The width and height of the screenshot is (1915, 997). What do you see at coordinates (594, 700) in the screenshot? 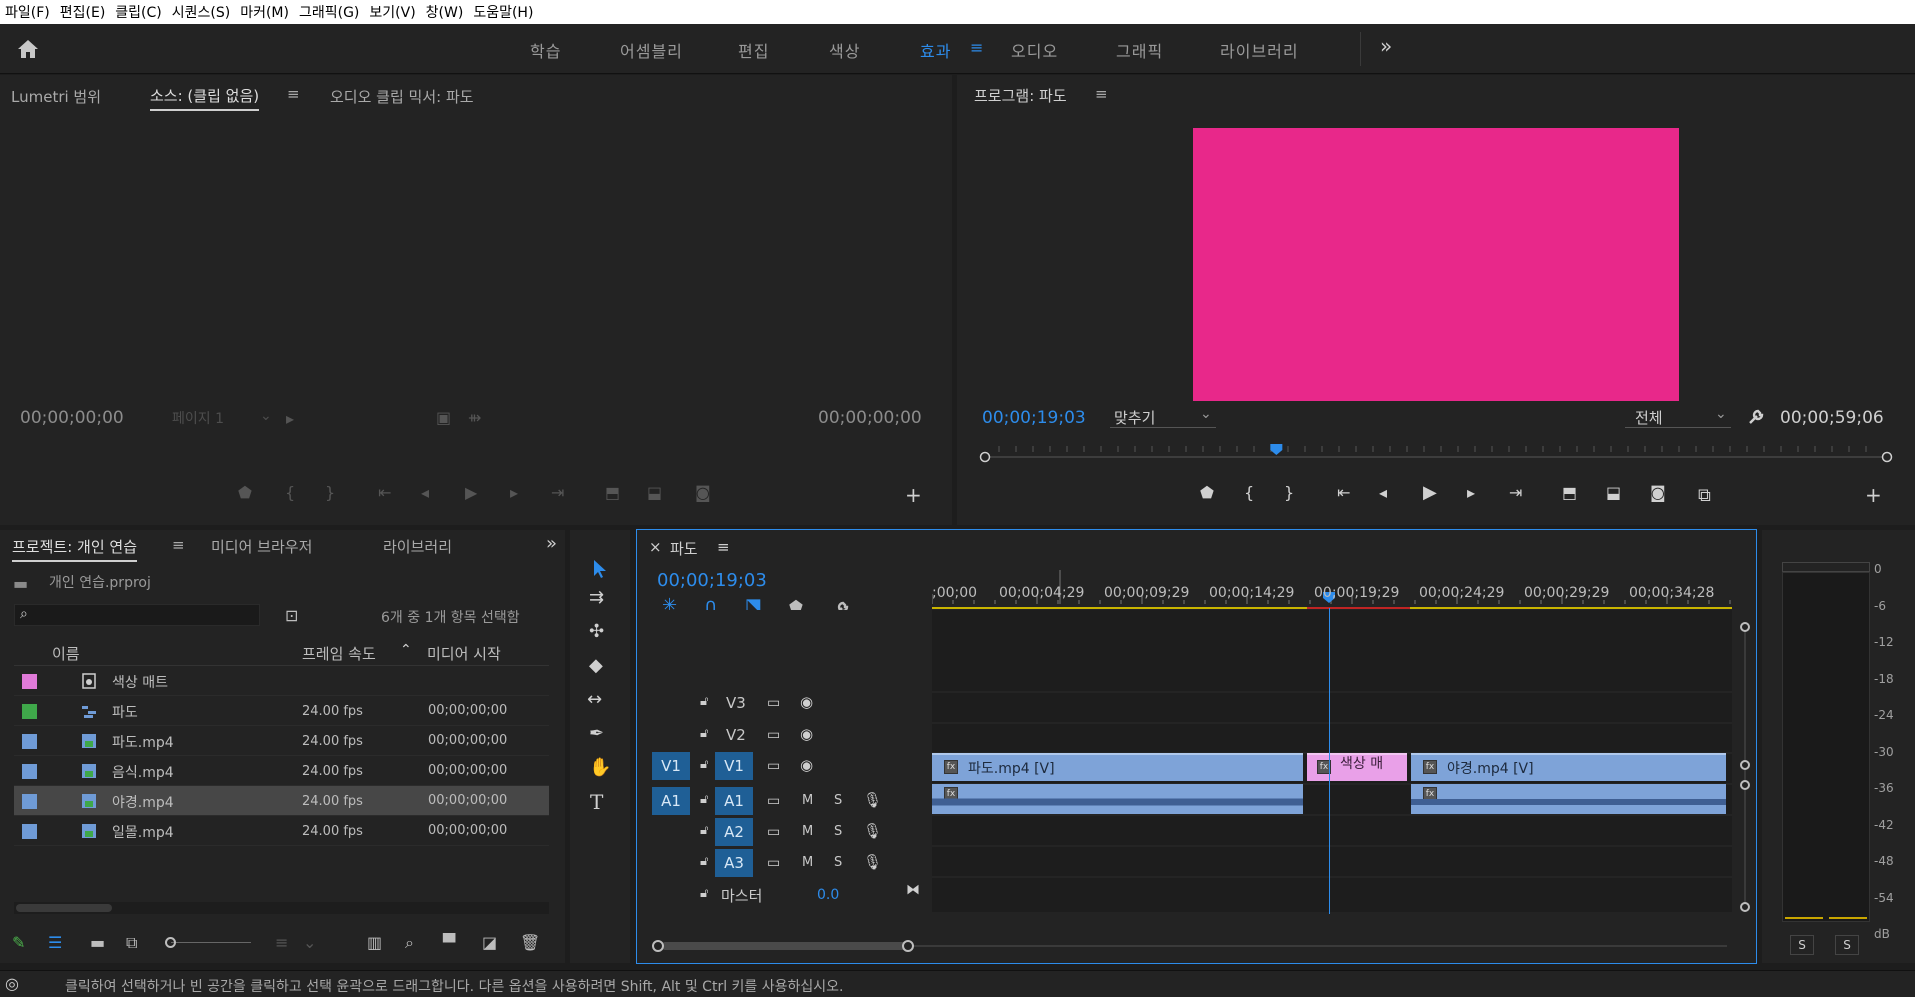
I see `slip-tool-icon: ↔` at bounding box center [594, 700].